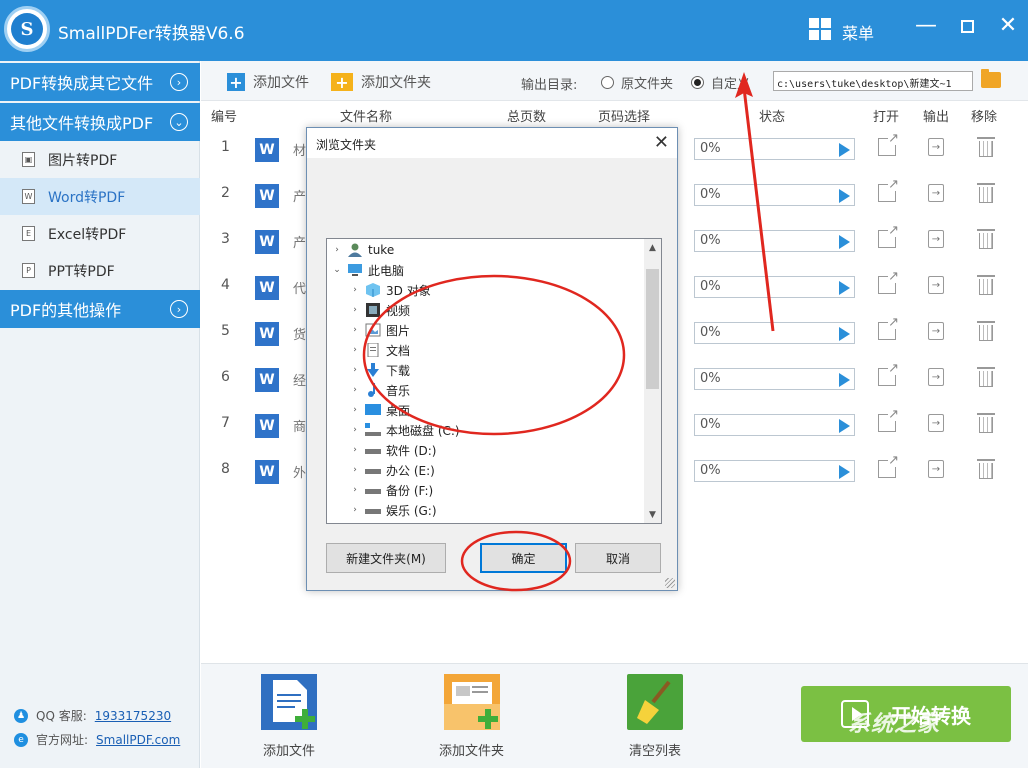  I want to click on bottom-add-folder-button: 添加文件夹, so click(471, 715).